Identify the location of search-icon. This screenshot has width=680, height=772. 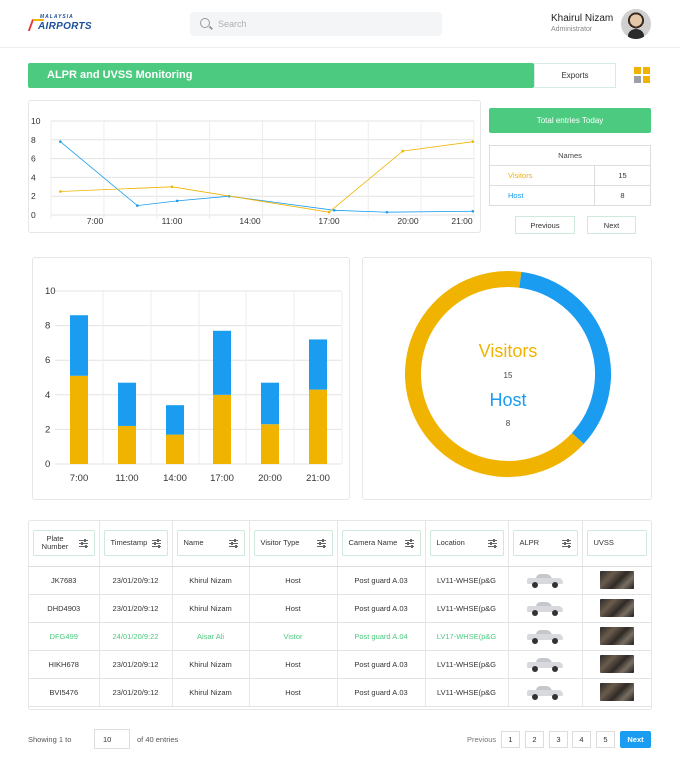
(205, 23).